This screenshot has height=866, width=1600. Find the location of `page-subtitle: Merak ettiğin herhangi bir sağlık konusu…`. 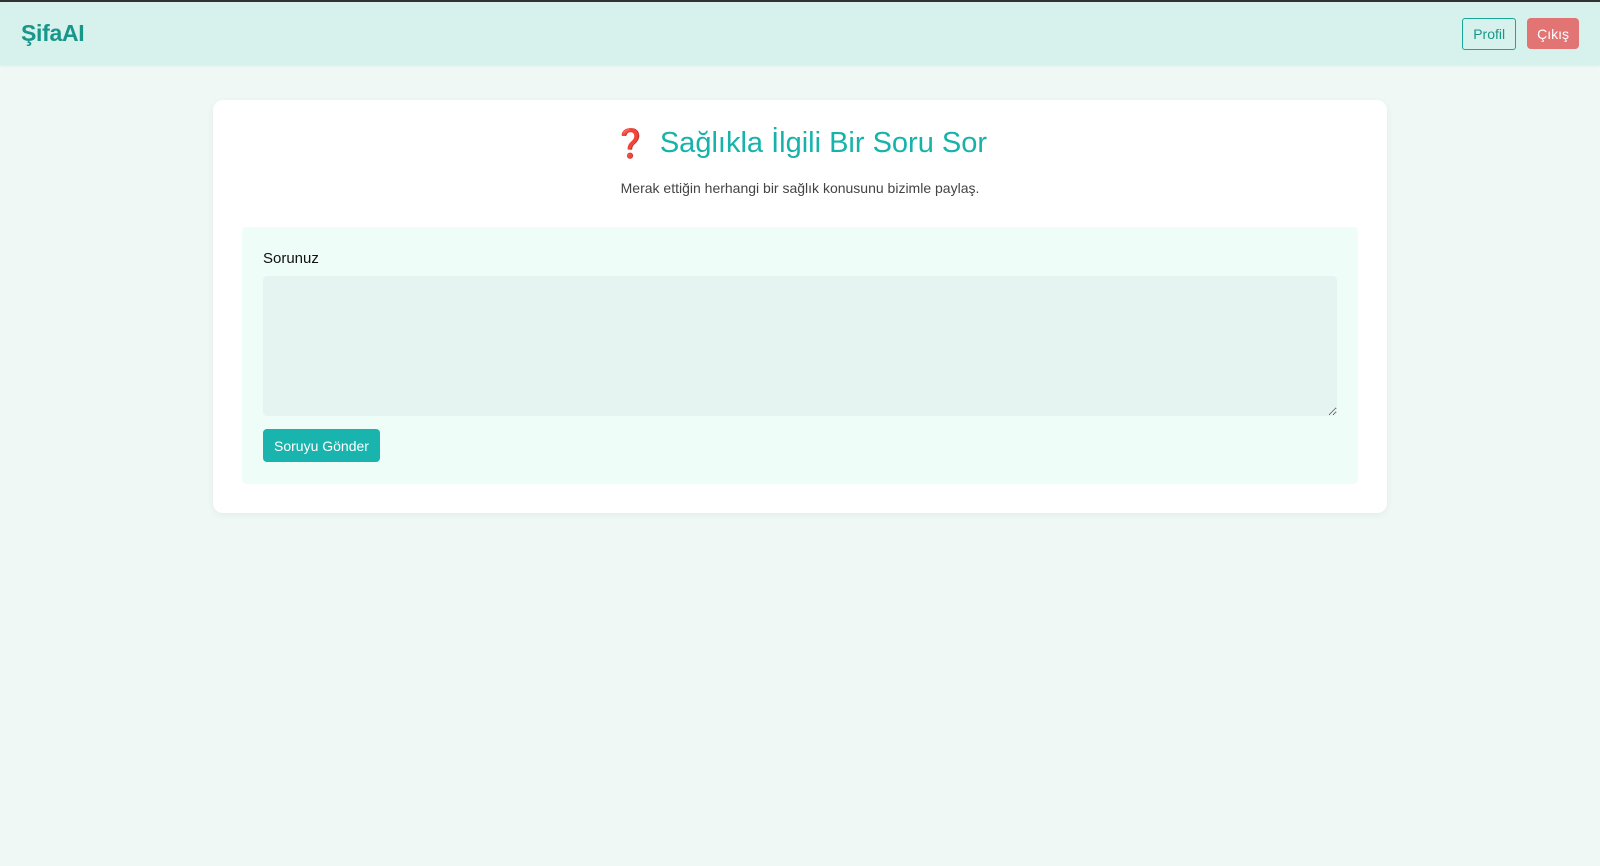

page-subtitle: Merak ettiğin herhangi bir sağlık konusu… is located at coordinates (800, 188).